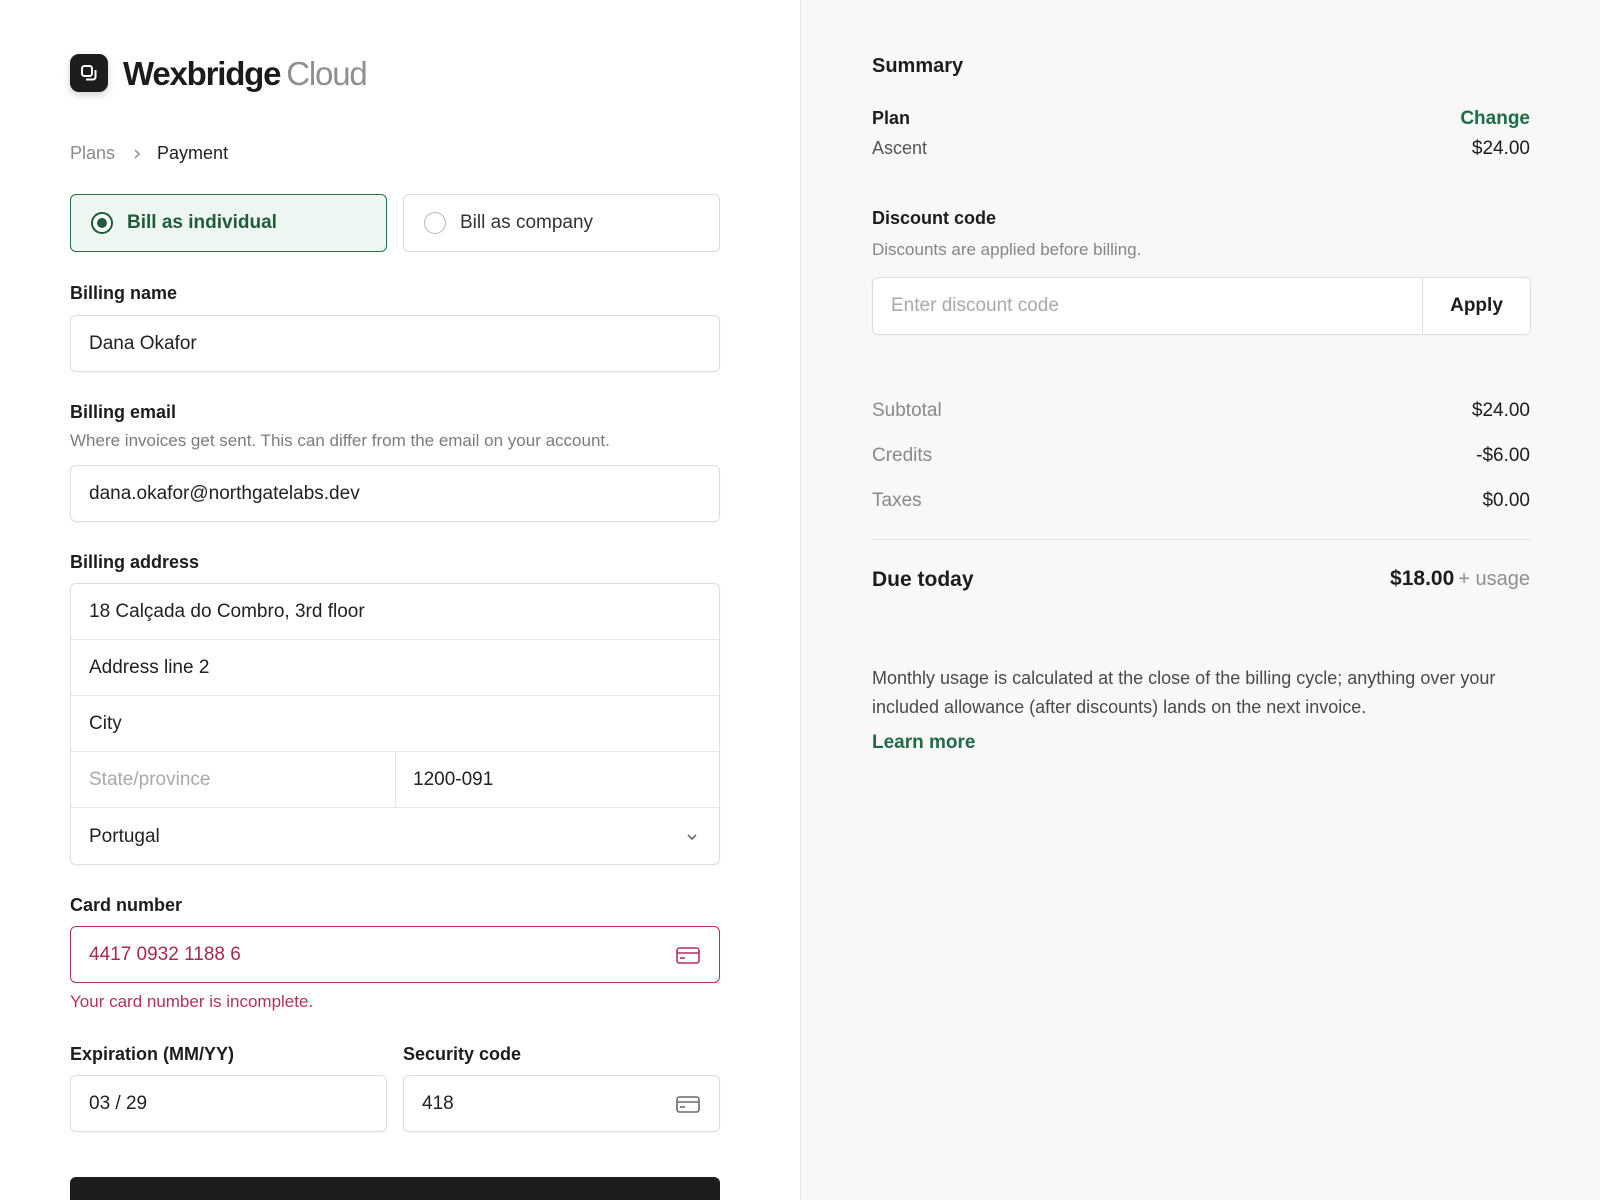  I want to click on radio-unselected-icon, so click(435, 223).